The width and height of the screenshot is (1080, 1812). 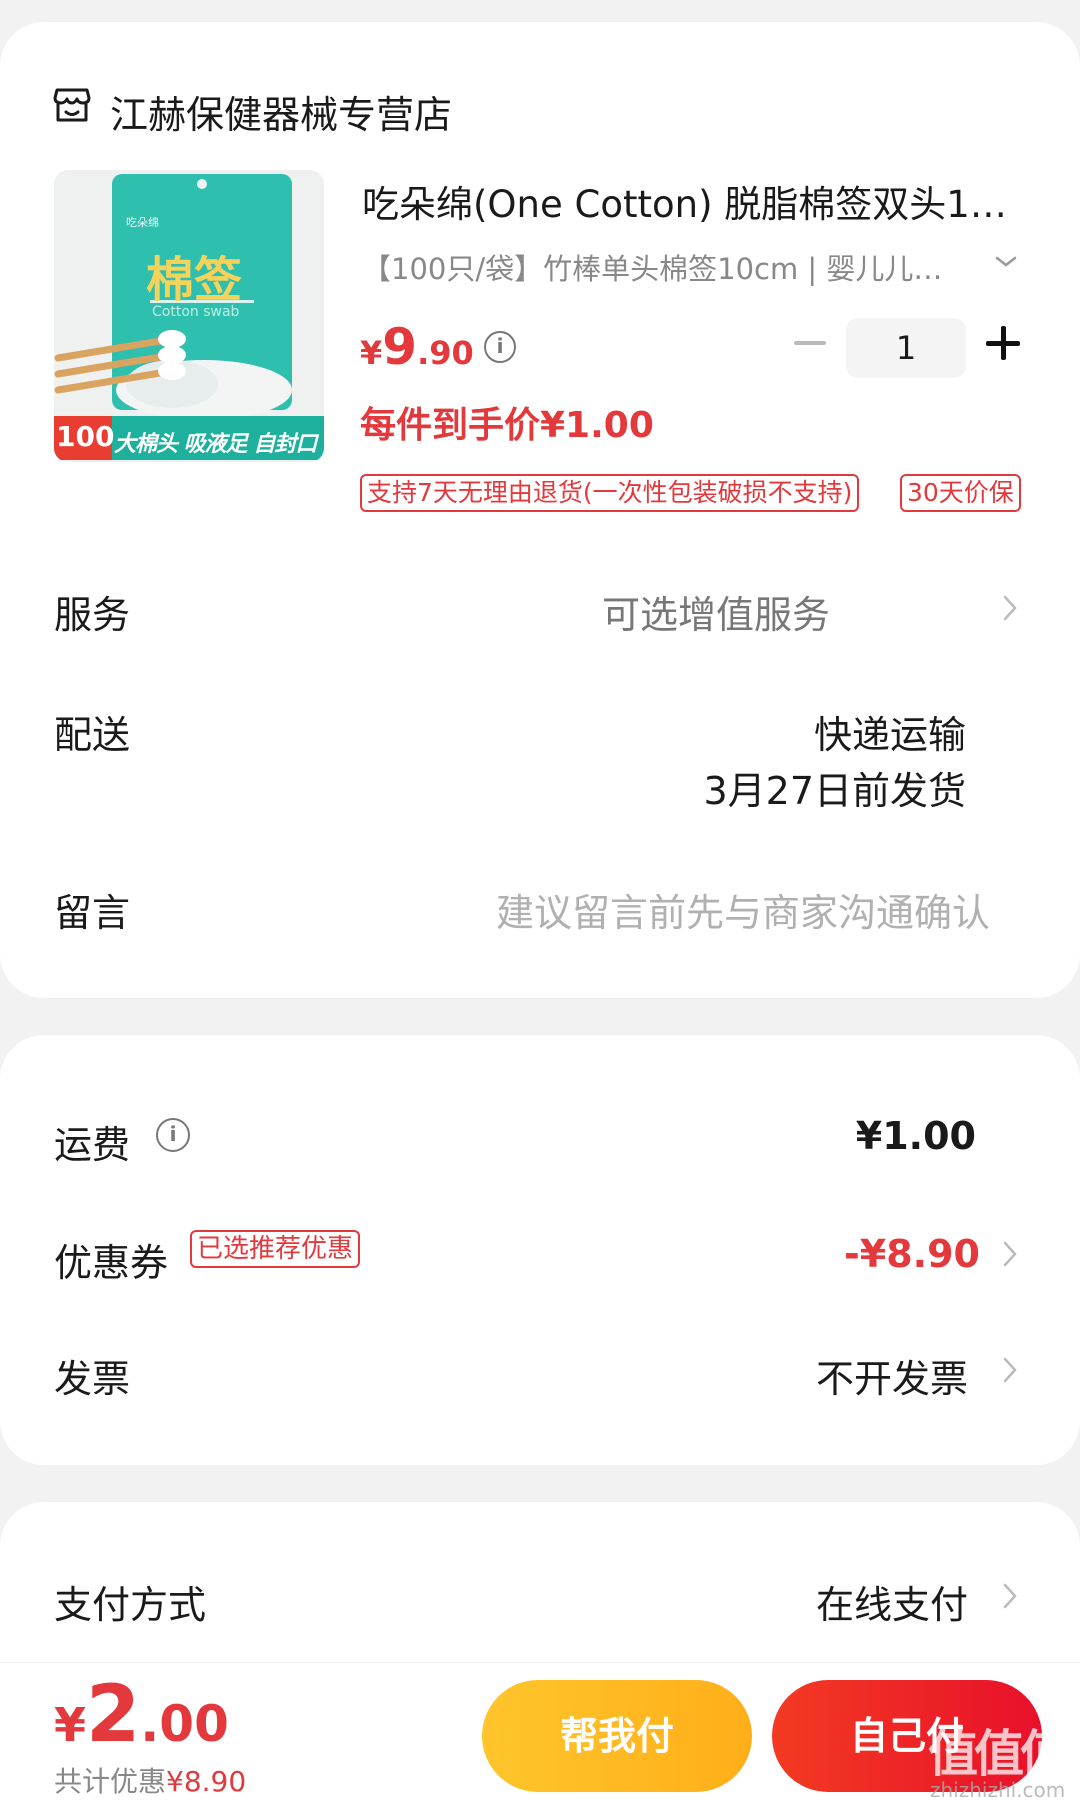 I want to click on thumb-title-text: 棉签, so click(x=194, y=280).